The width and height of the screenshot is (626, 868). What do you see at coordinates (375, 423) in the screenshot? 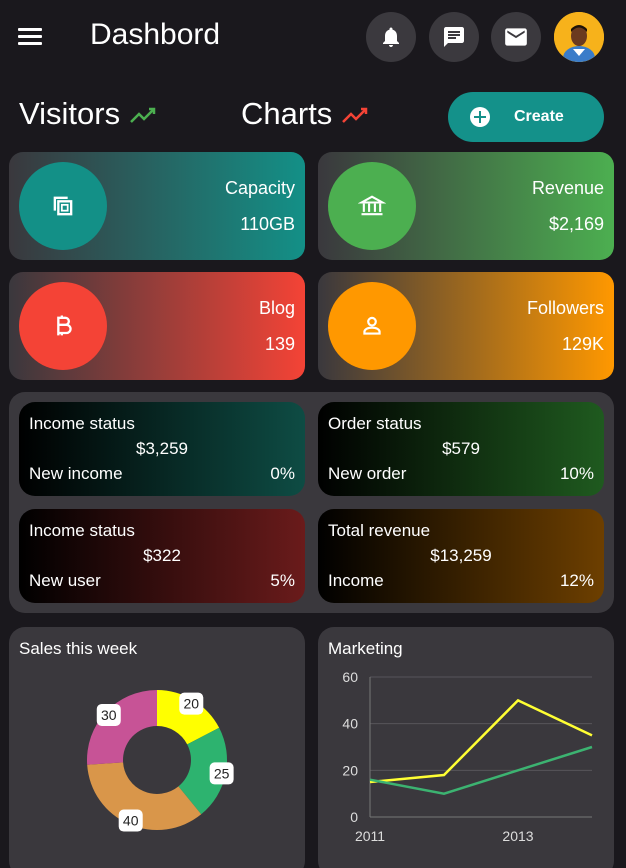
I see `status-title: Order status` at bounding box center [375, 423].